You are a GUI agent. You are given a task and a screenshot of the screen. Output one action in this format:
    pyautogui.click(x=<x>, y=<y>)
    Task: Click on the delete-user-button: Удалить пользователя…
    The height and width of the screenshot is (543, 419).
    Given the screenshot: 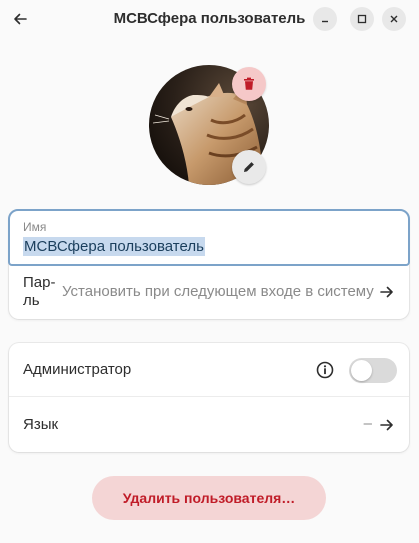 What is the action you would take?
    pyautogui.click(x=209, y=498)
    